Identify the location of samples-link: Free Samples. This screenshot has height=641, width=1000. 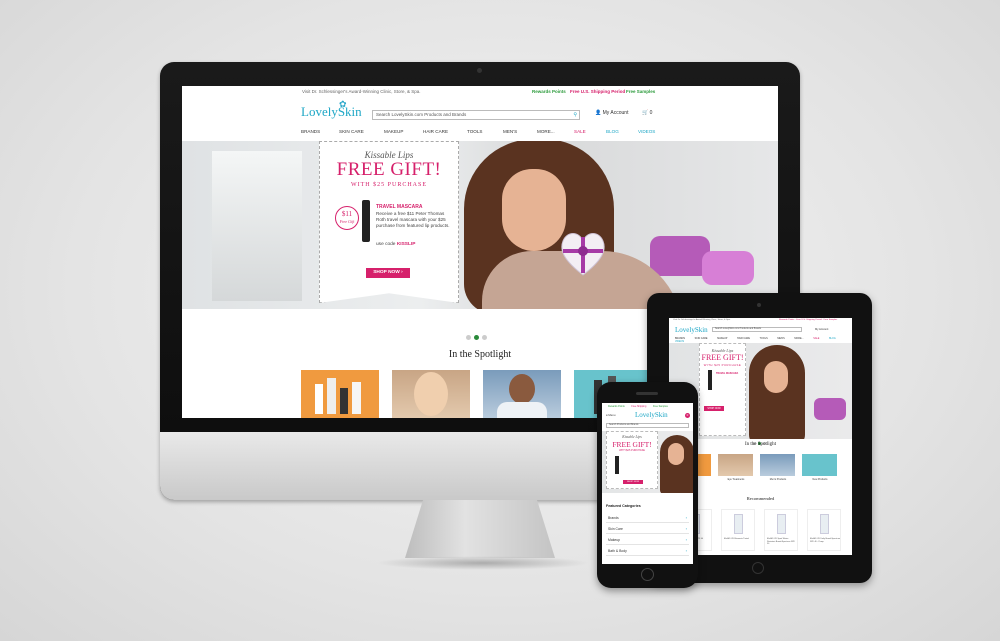
(640, 91).